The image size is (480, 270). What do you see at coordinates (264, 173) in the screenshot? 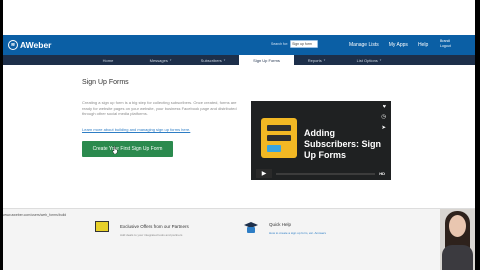
I see `play-icon: ▶` at bounding box center [264, 173].